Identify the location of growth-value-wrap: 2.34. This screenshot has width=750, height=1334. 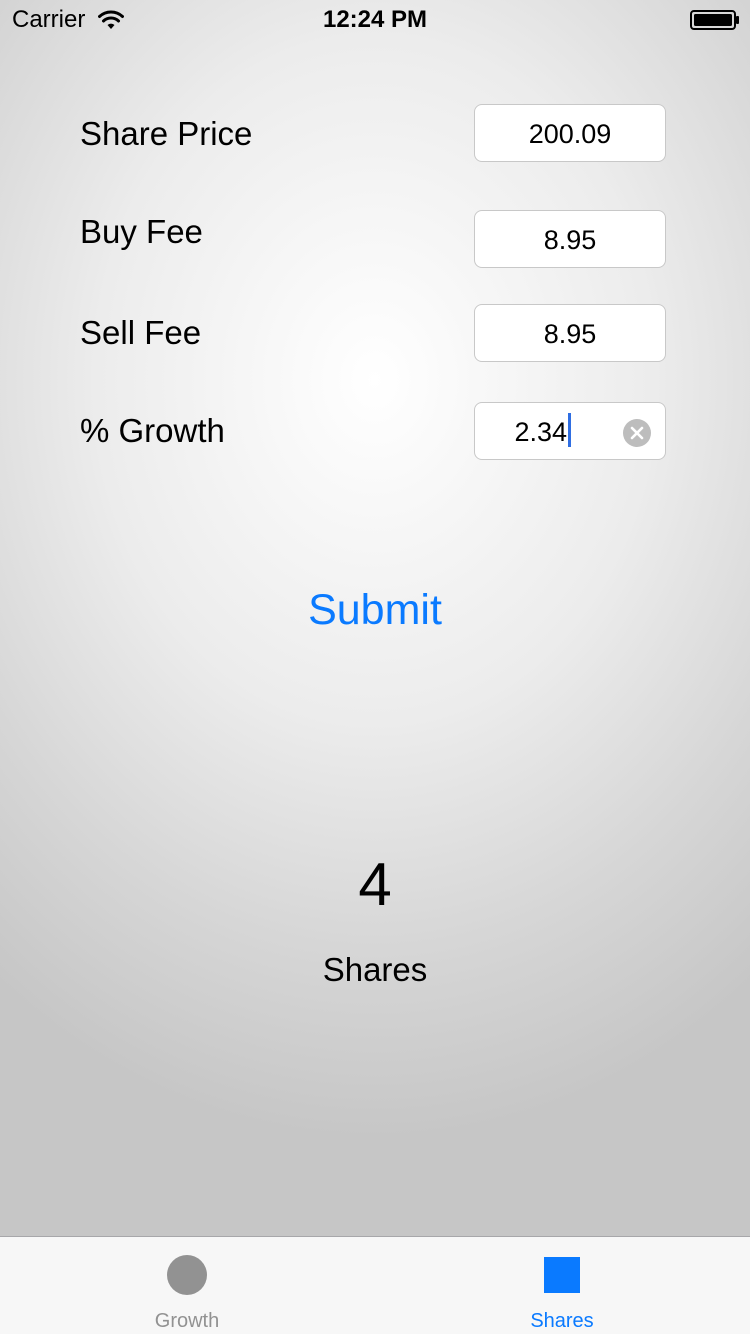
(552, 431).